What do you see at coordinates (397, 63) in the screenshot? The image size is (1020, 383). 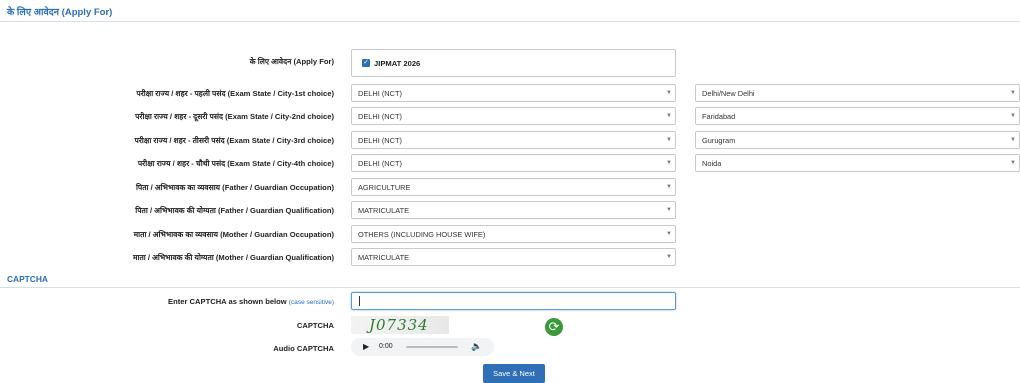 I see `jipmat-checkbox-label: JIPMAT 2026` at bounding box center [397, 63].